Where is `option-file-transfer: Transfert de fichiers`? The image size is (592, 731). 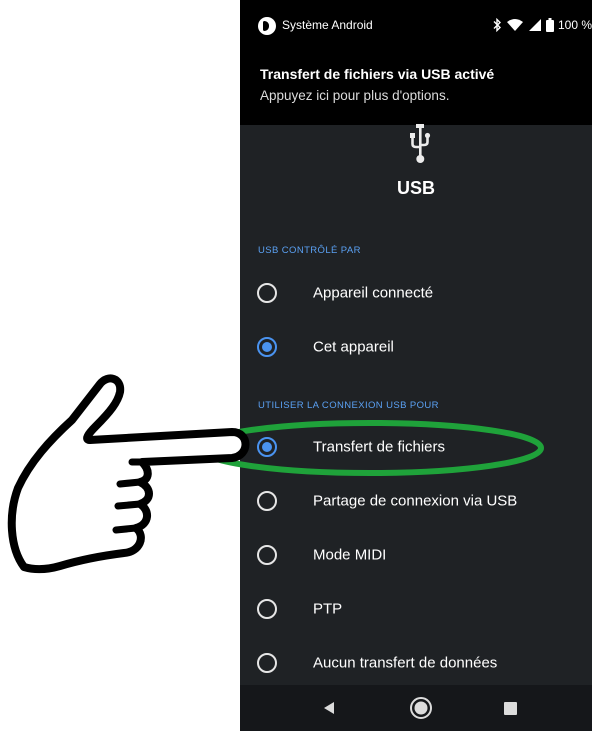 option-file-transfer: Transfert de fichiers is located at coordinates (416, 447).